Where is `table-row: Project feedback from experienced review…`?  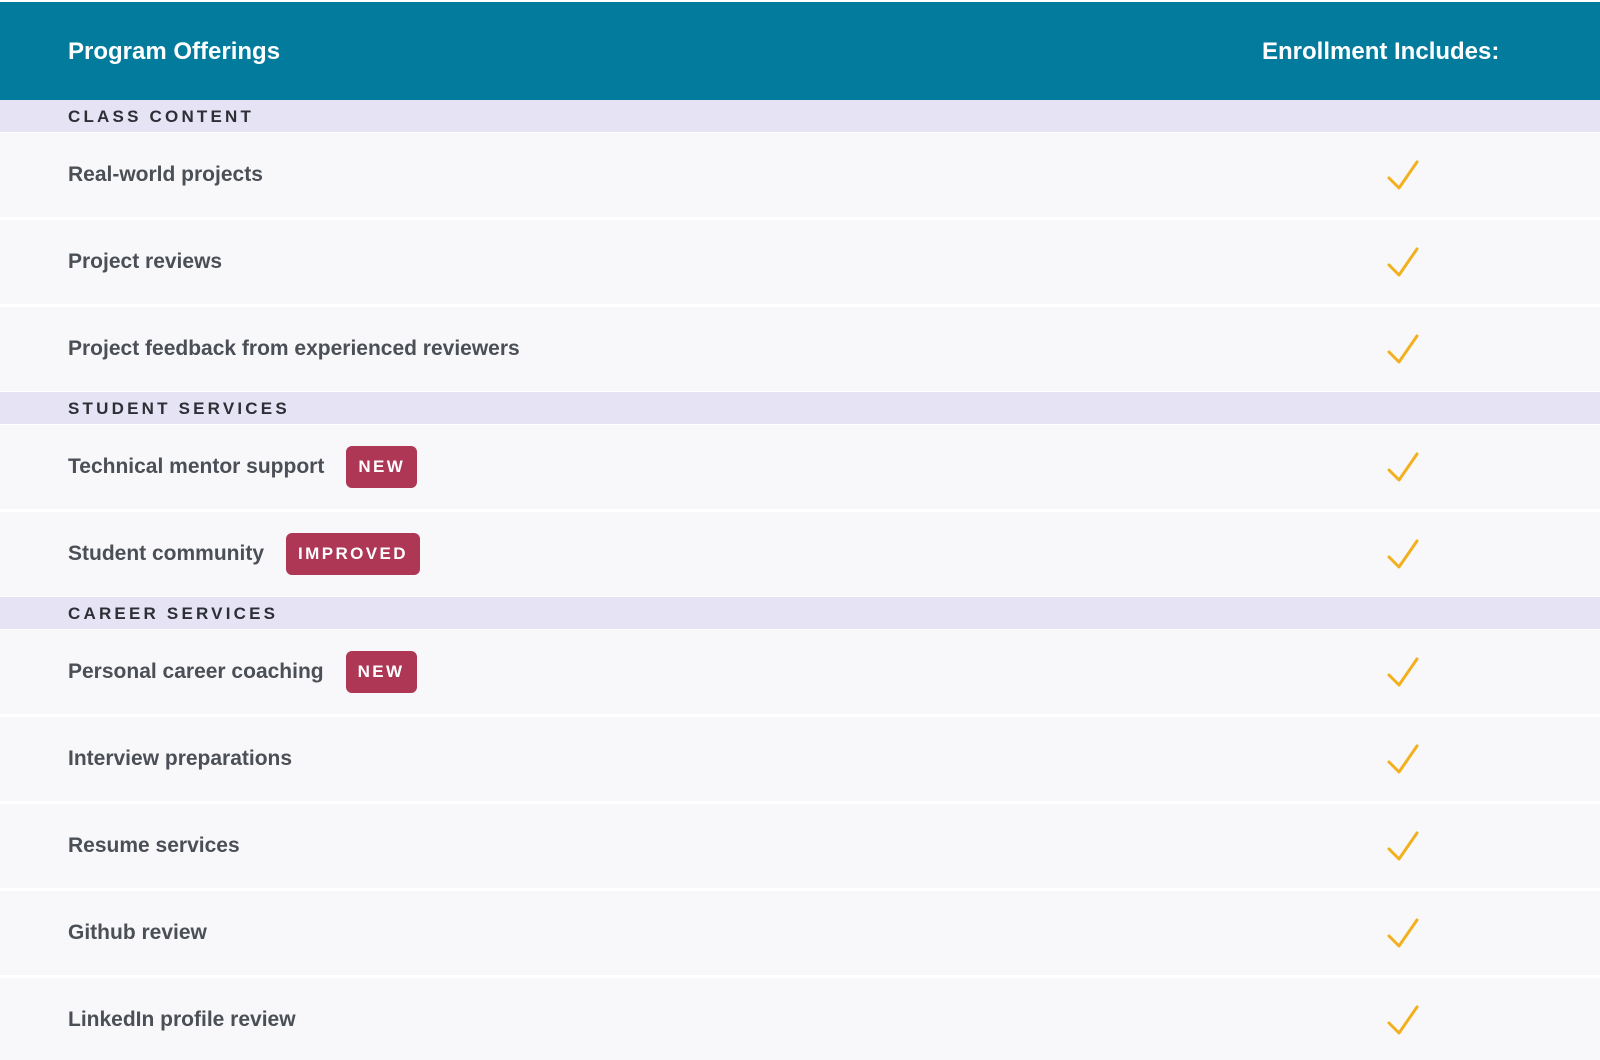
table-row: Project feedback from experienced review… is located at coordinates (800, 349).